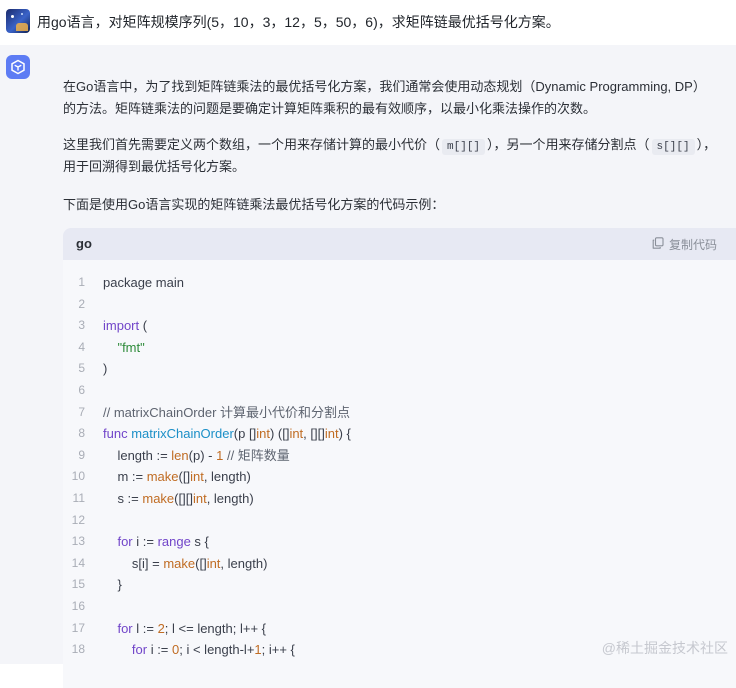  Describe the element at coordinates (81, 454) in the screenshot. I see `line-number: 9` at that location.